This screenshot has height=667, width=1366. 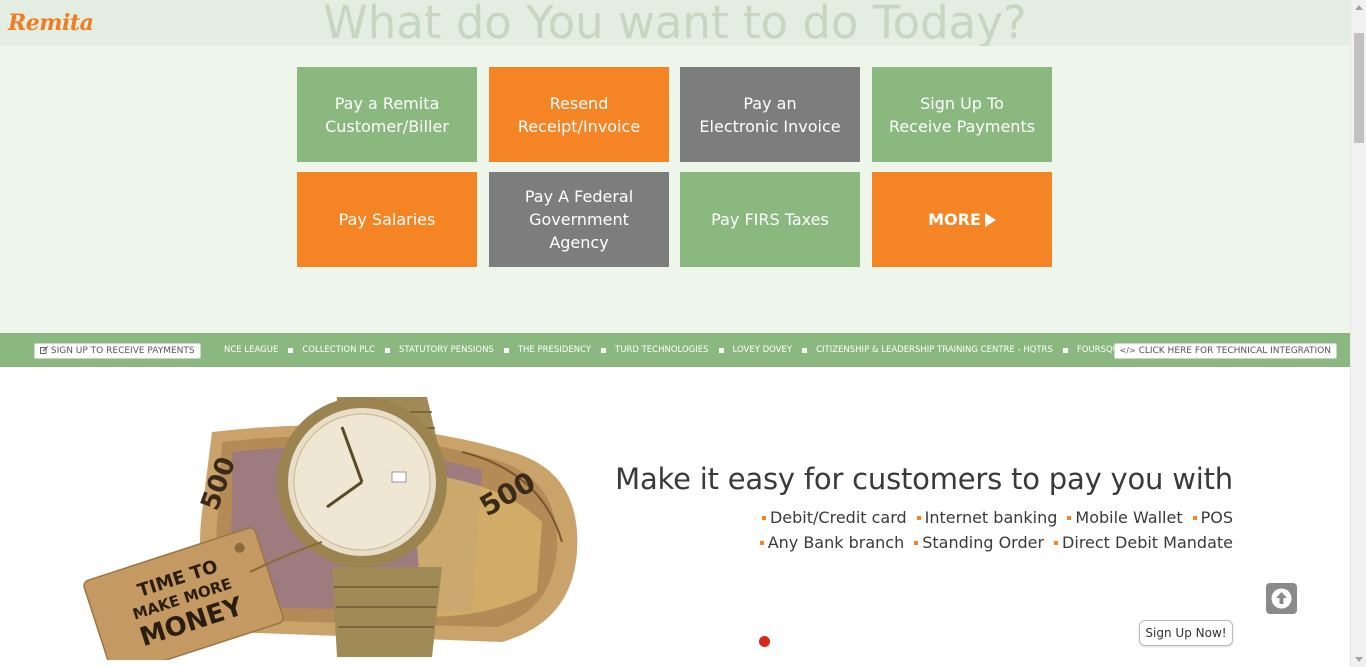 I want to click on payment-method: Internet banking, so click(x=987, y=517).